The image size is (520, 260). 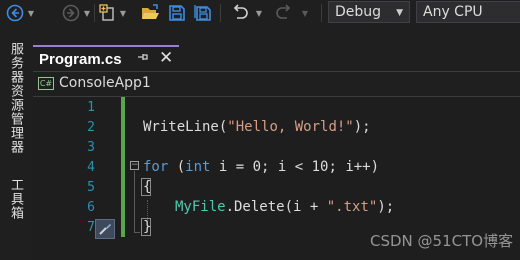 I want to click on change-tracking-bar, so click(x=123, y=167).